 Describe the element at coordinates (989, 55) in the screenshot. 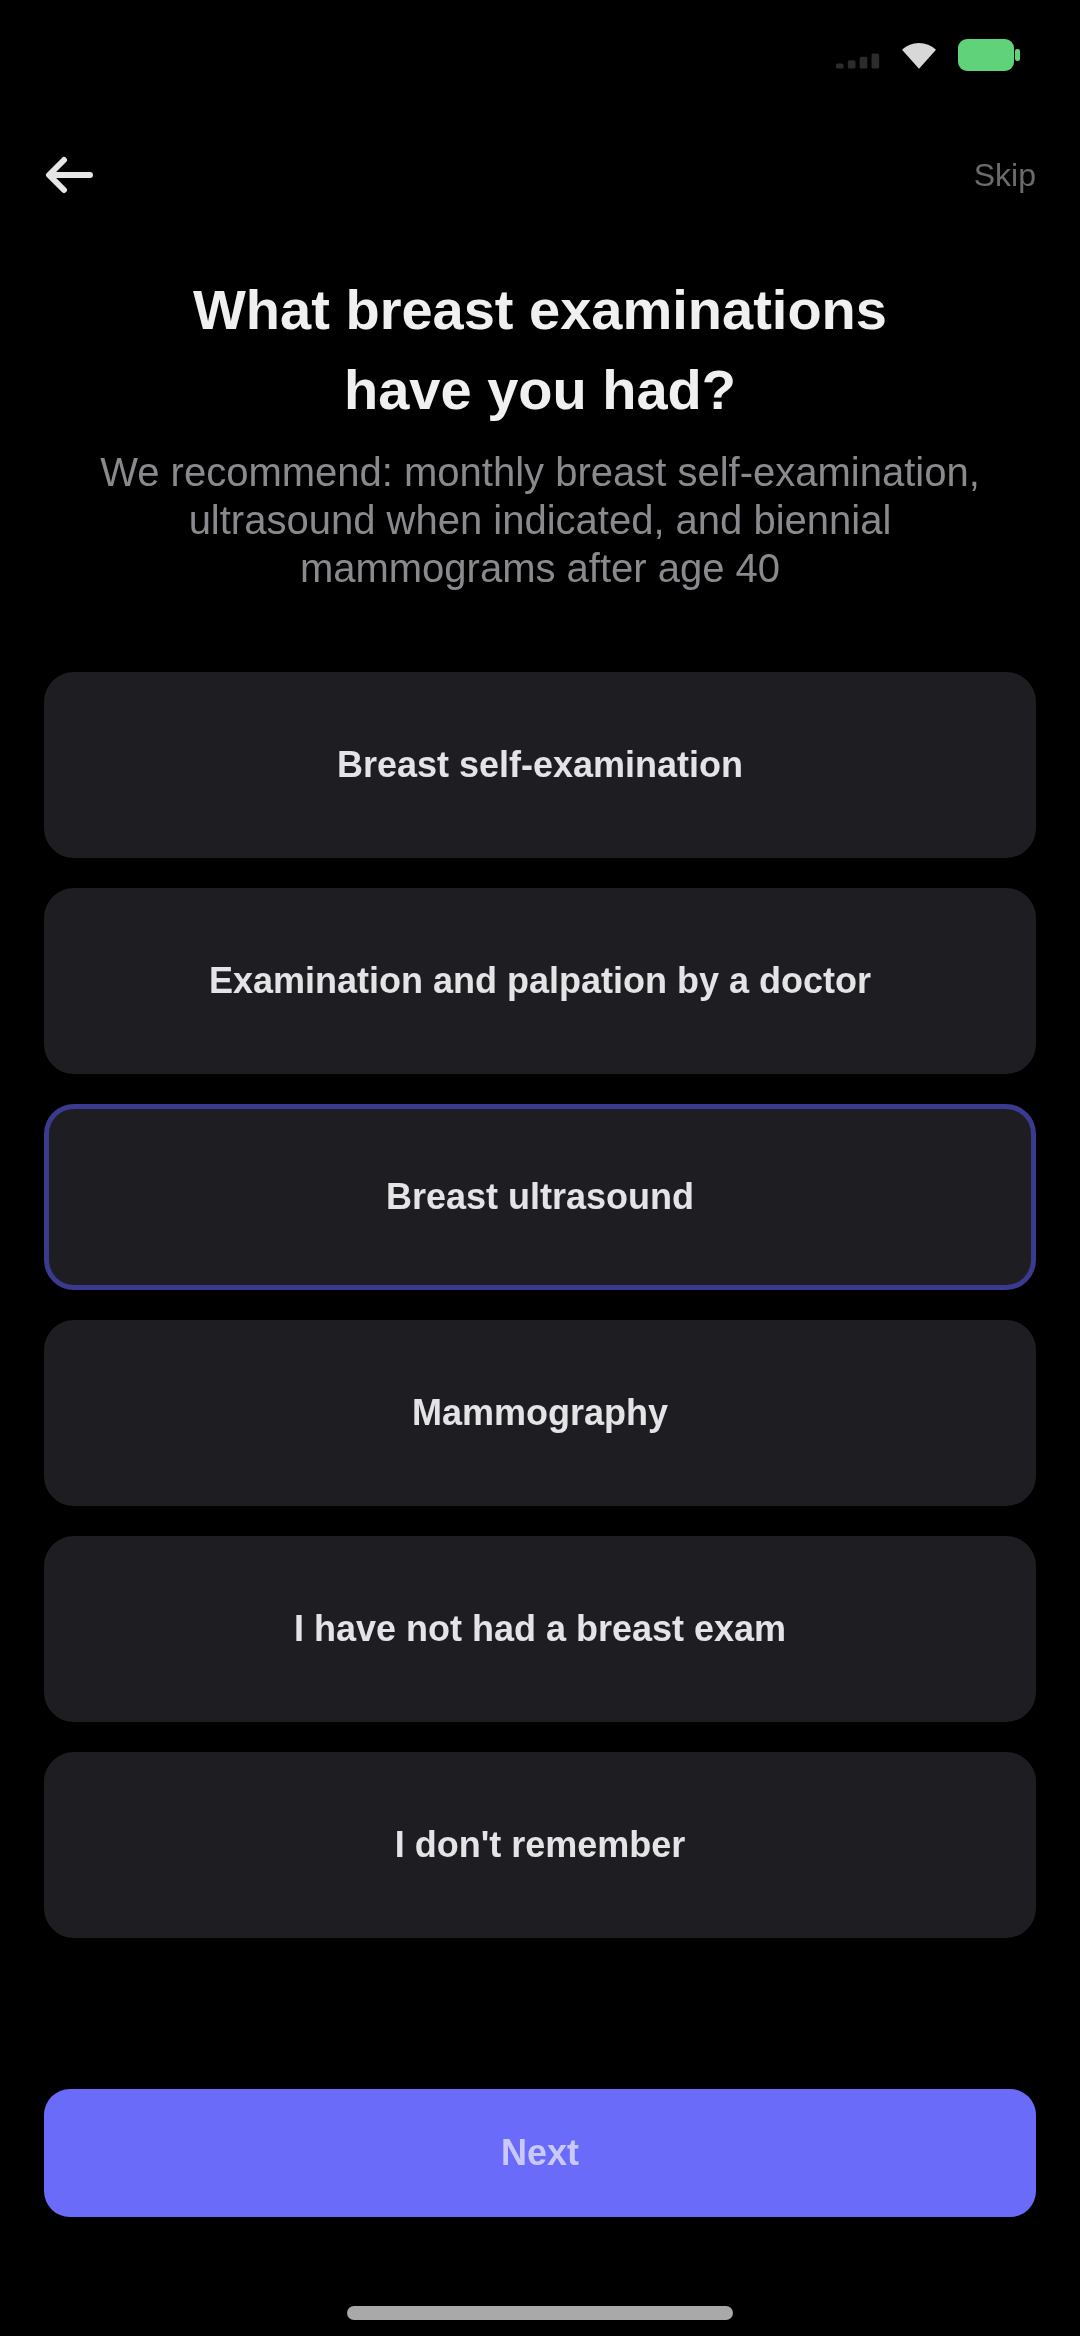

I see `battery-icon` at that location.